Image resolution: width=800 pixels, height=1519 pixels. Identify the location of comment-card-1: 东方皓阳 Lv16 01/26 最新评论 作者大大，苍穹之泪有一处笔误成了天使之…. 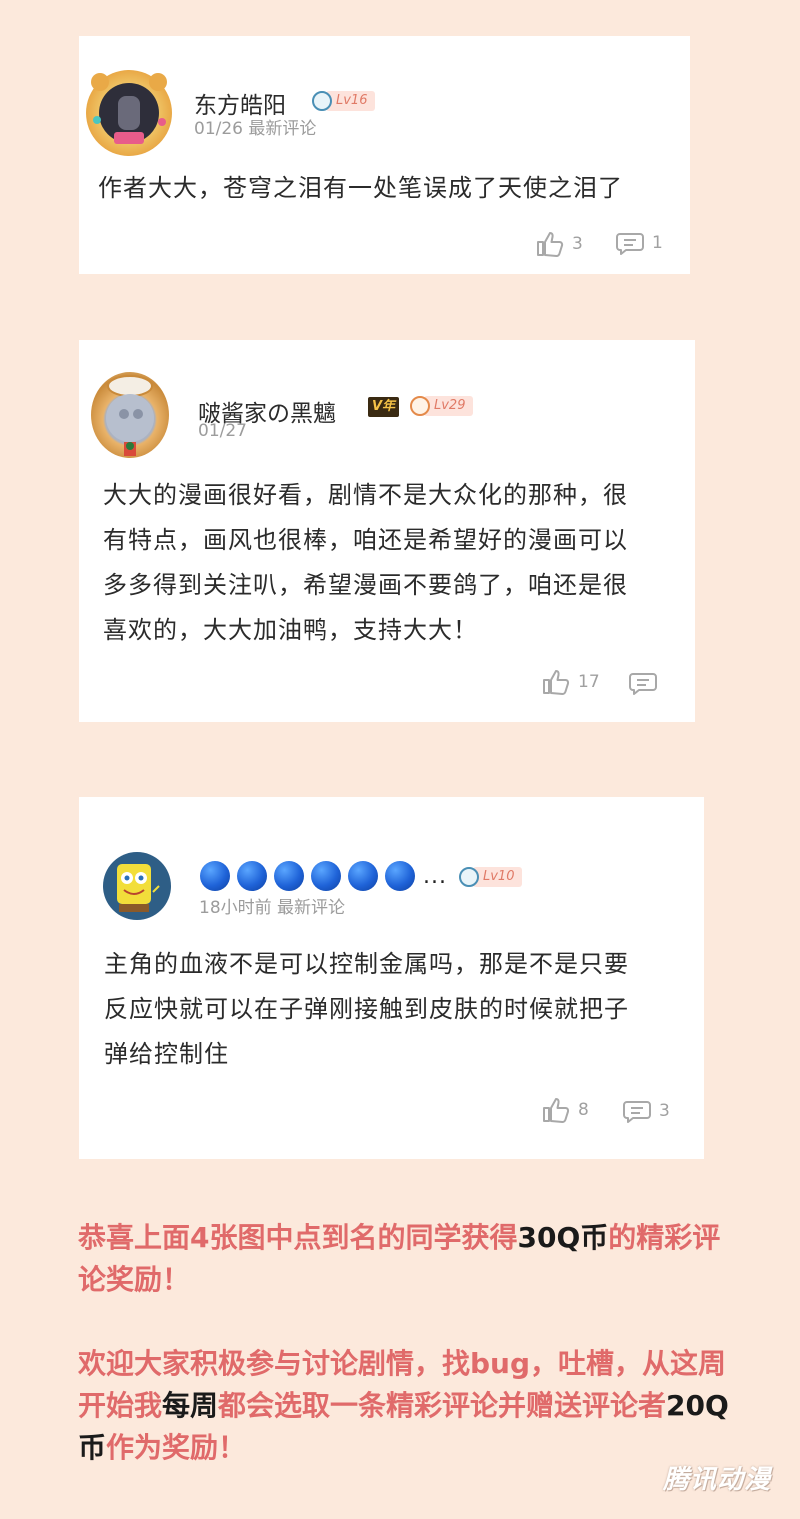
(384, 155).